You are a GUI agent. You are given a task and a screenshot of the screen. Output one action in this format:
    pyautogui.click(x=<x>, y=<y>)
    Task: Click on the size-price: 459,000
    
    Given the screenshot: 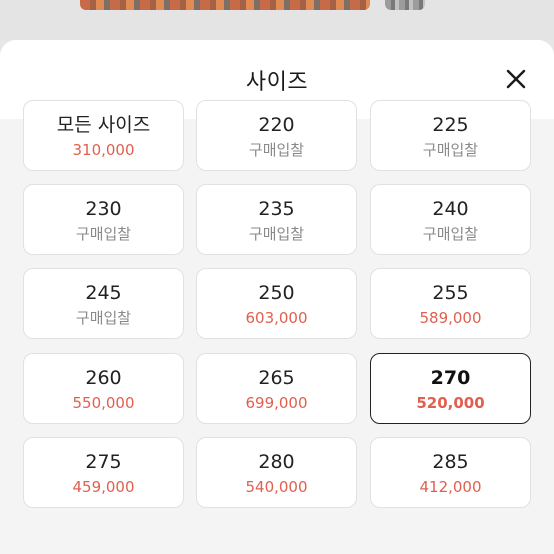 What is the action you would take?
    pyautogui.click(x=103, y=487)
    